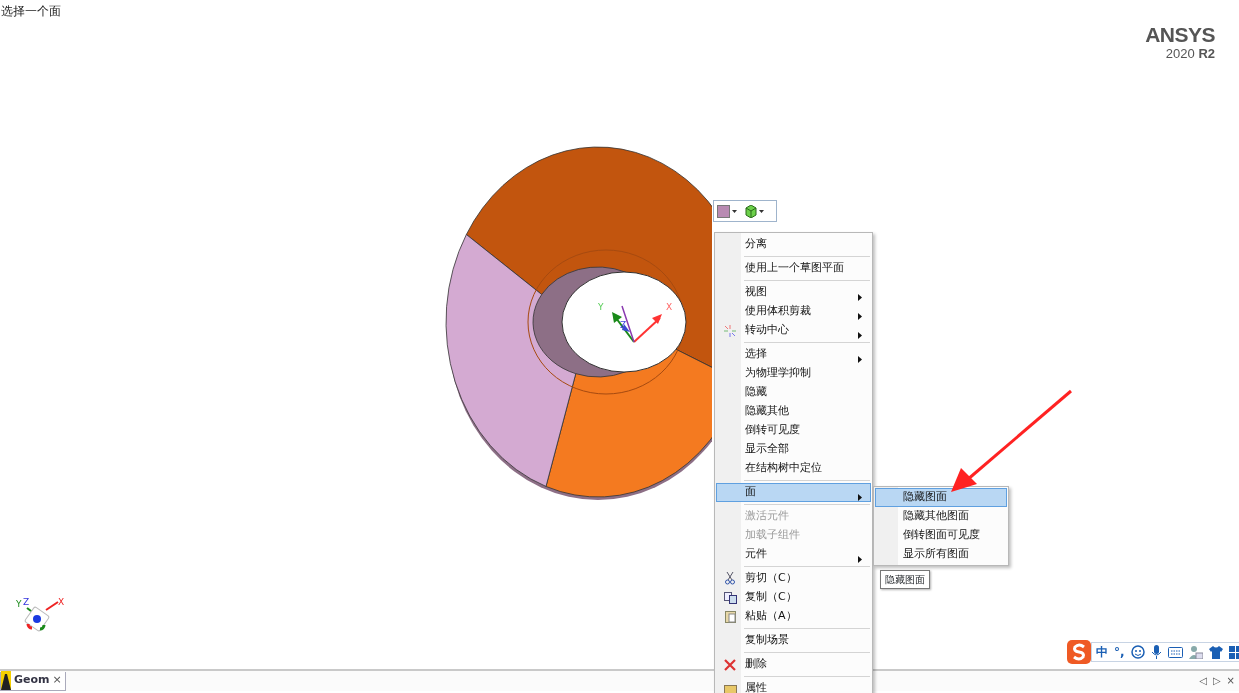  Describe the element at coordinates (905, 579) in the screenshot. I see `tooltip: 隐藏图面` at that location.